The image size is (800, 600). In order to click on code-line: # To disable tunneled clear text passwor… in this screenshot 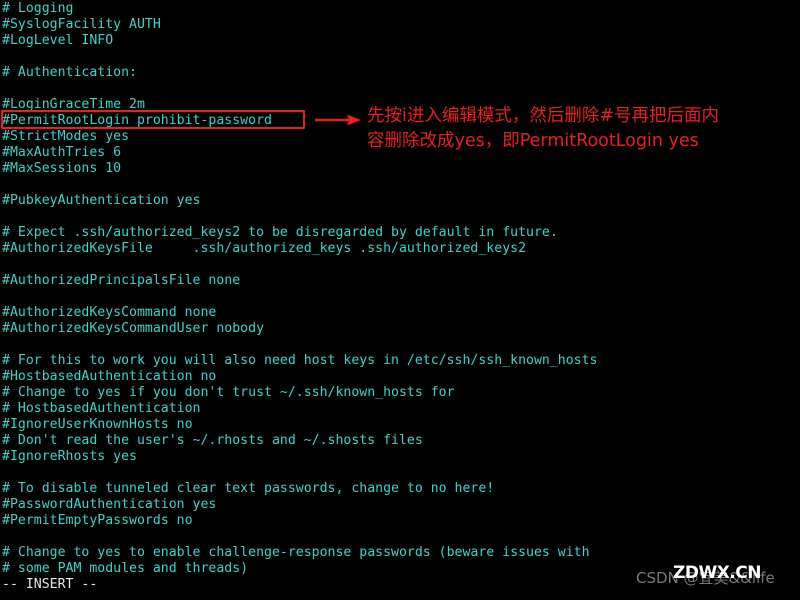, I will do `click(248, 488)`.